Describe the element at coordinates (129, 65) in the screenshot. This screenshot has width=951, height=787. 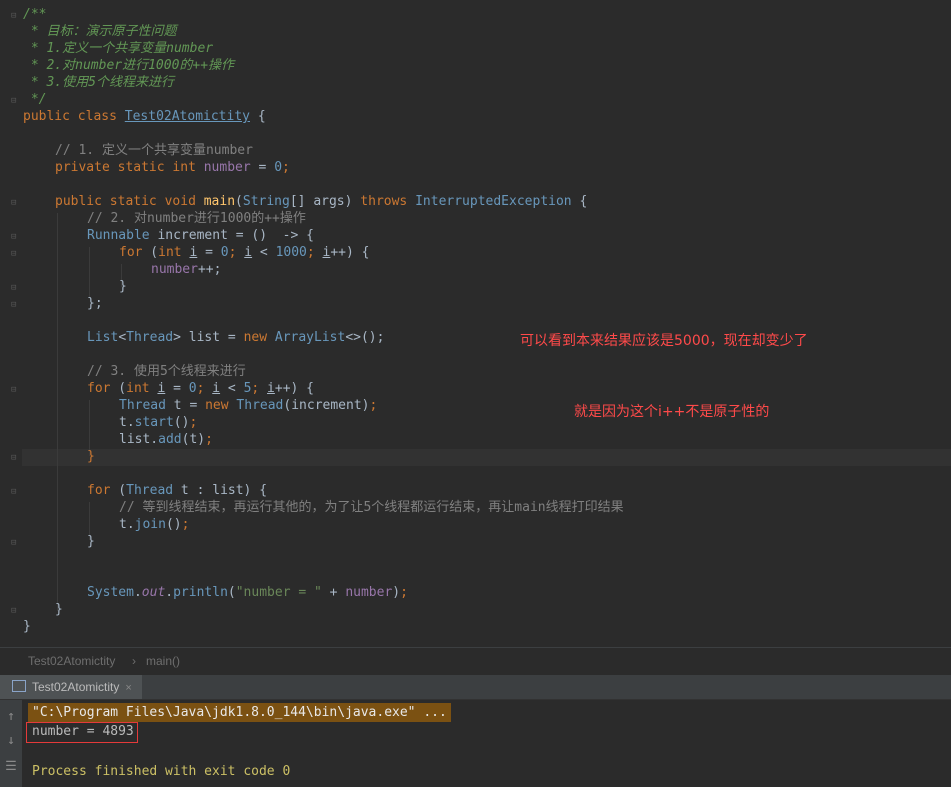
I see `code-line: * 2.对number进行1000的++操作` at that location.